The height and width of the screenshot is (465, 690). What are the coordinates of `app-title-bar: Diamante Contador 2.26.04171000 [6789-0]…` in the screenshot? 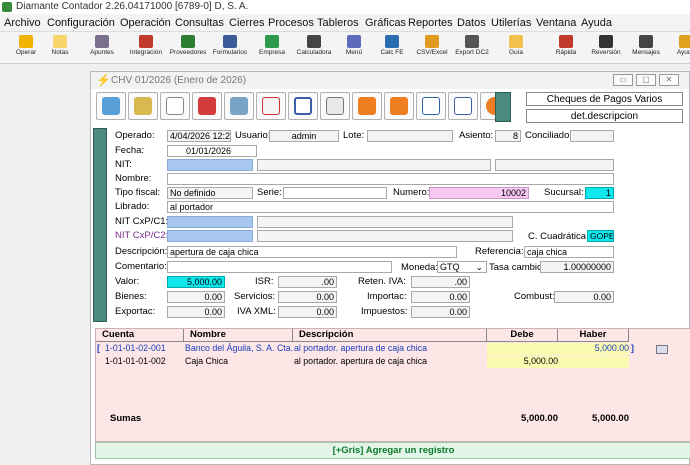 It's located at (345, 7).